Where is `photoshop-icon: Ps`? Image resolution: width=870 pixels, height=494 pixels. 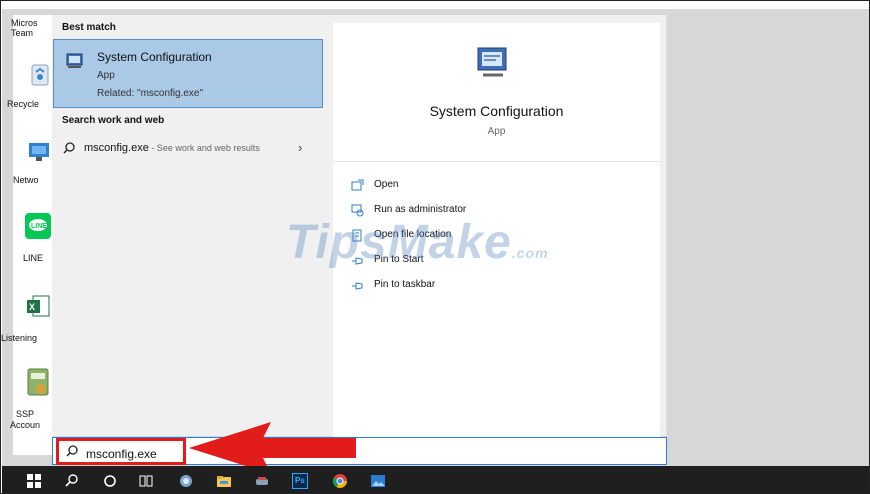 photoshop-icon: Ps is located at coordinates (300, 481).